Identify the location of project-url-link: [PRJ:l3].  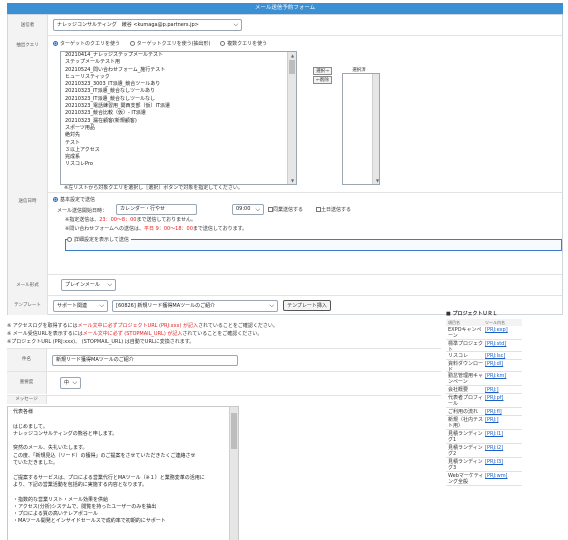
(494, 462).